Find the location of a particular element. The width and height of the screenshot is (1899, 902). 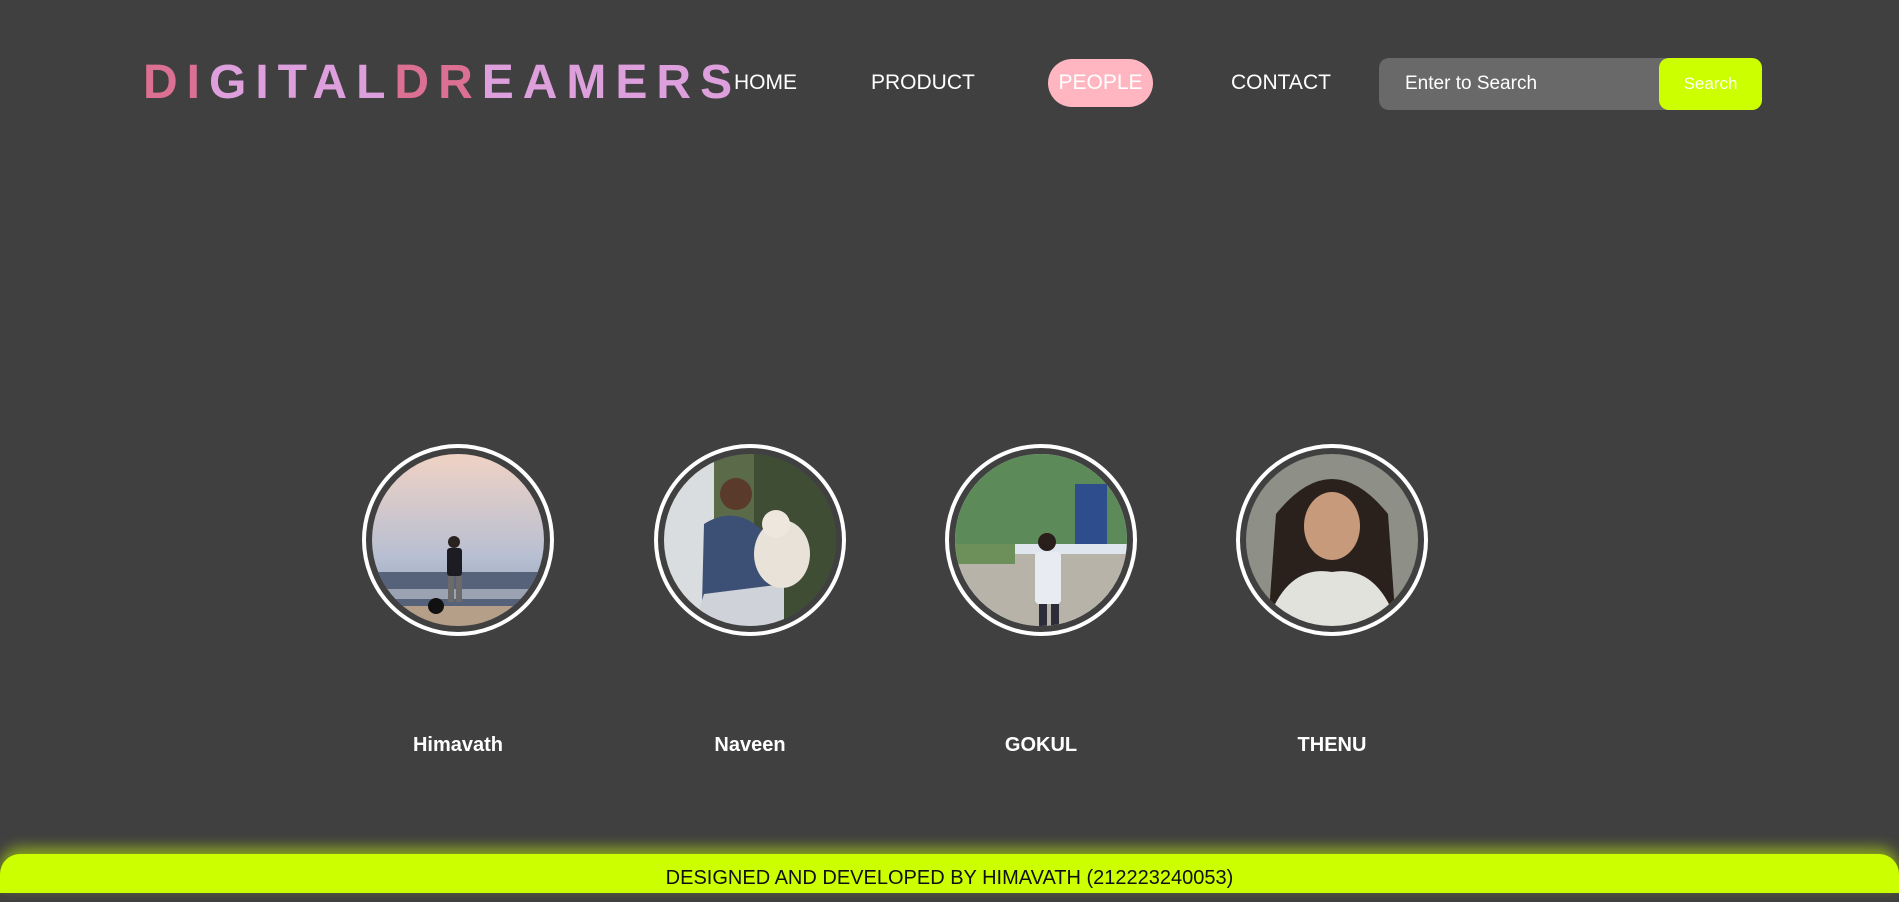

person-card: THENU is located at coordinates (1332, 600).